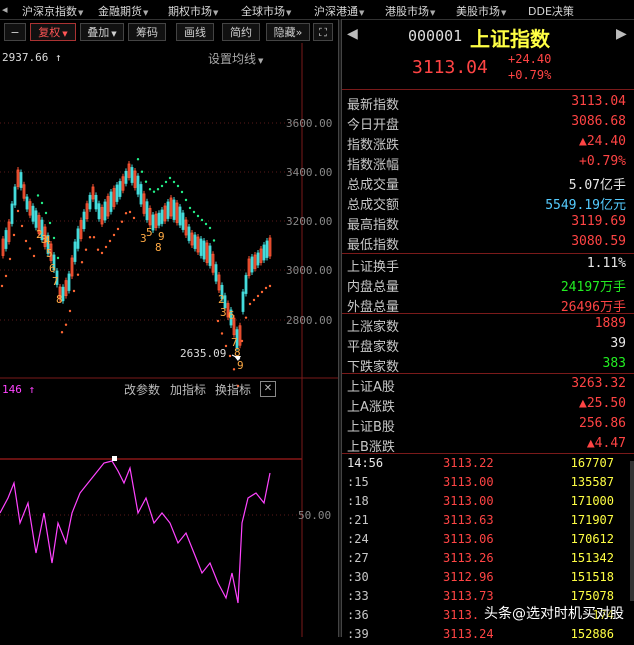  What do you see at coordinates (188, 389) in the screenshot?
I see `add-indicator-button: 加指标` at bounding box center [188, 389].